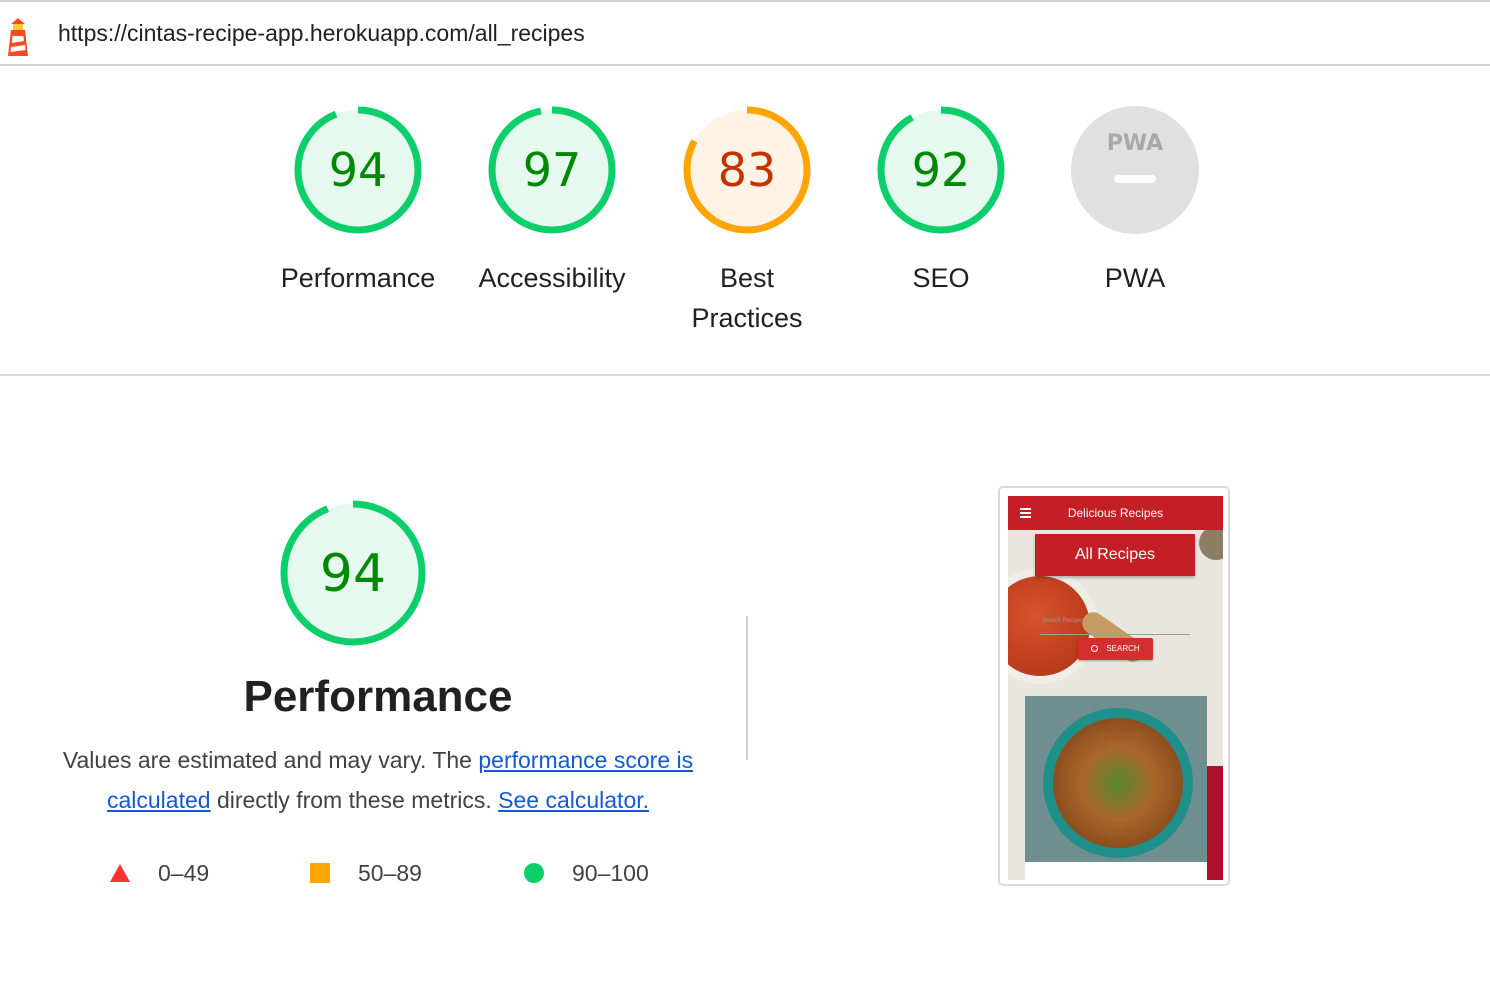 The height and width of the screenshot is (988, 1490). I want to click on gauge-best-practices: 83 Best Practices, so click(747, 221).